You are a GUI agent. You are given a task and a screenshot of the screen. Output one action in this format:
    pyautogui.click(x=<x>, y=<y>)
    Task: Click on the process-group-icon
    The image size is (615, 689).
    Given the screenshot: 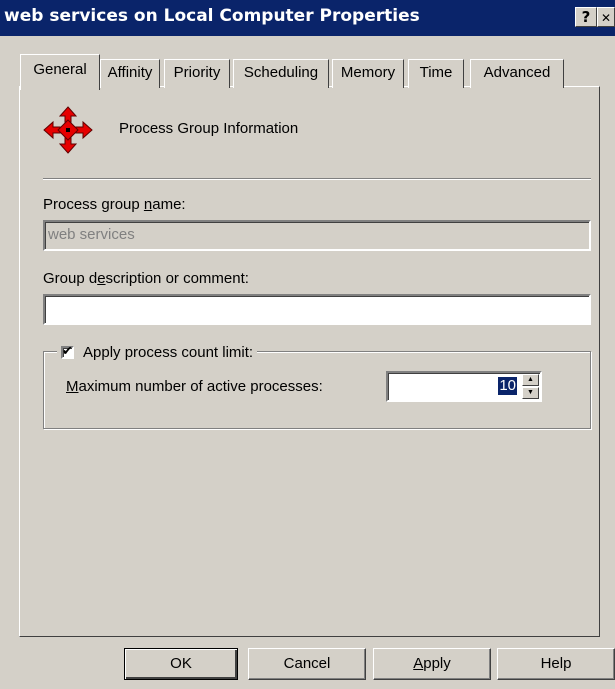 What is the action you would take?
    pyautogui.click(x=68, y=130)
    